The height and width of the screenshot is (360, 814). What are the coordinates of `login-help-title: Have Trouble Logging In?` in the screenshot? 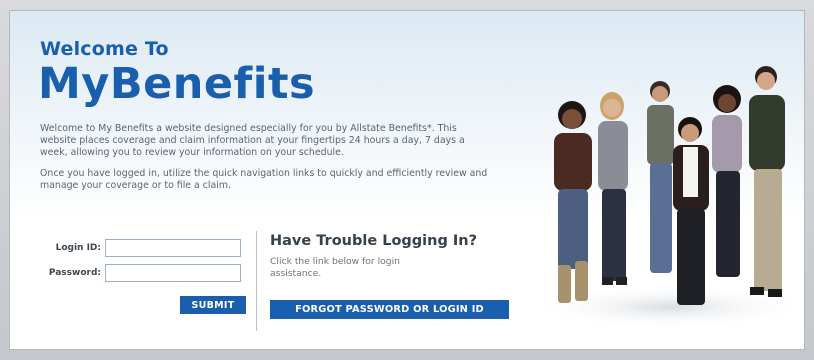 It's located at (374, 241).